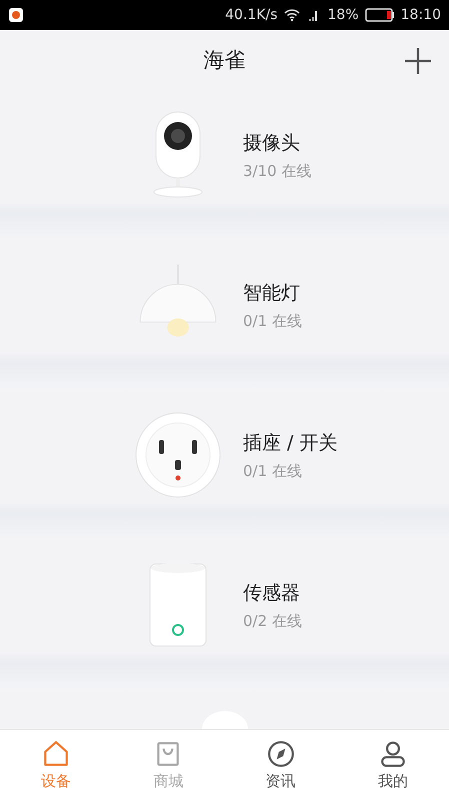 This screenshot has width=449, height=800. I want to click on battery-percent: 18%, so click(343, 15).